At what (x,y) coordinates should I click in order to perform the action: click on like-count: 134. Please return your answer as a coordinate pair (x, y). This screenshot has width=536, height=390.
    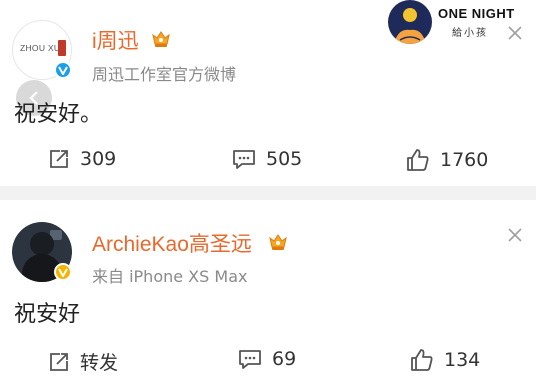
    Looking at the image, I should click on (462, 360).